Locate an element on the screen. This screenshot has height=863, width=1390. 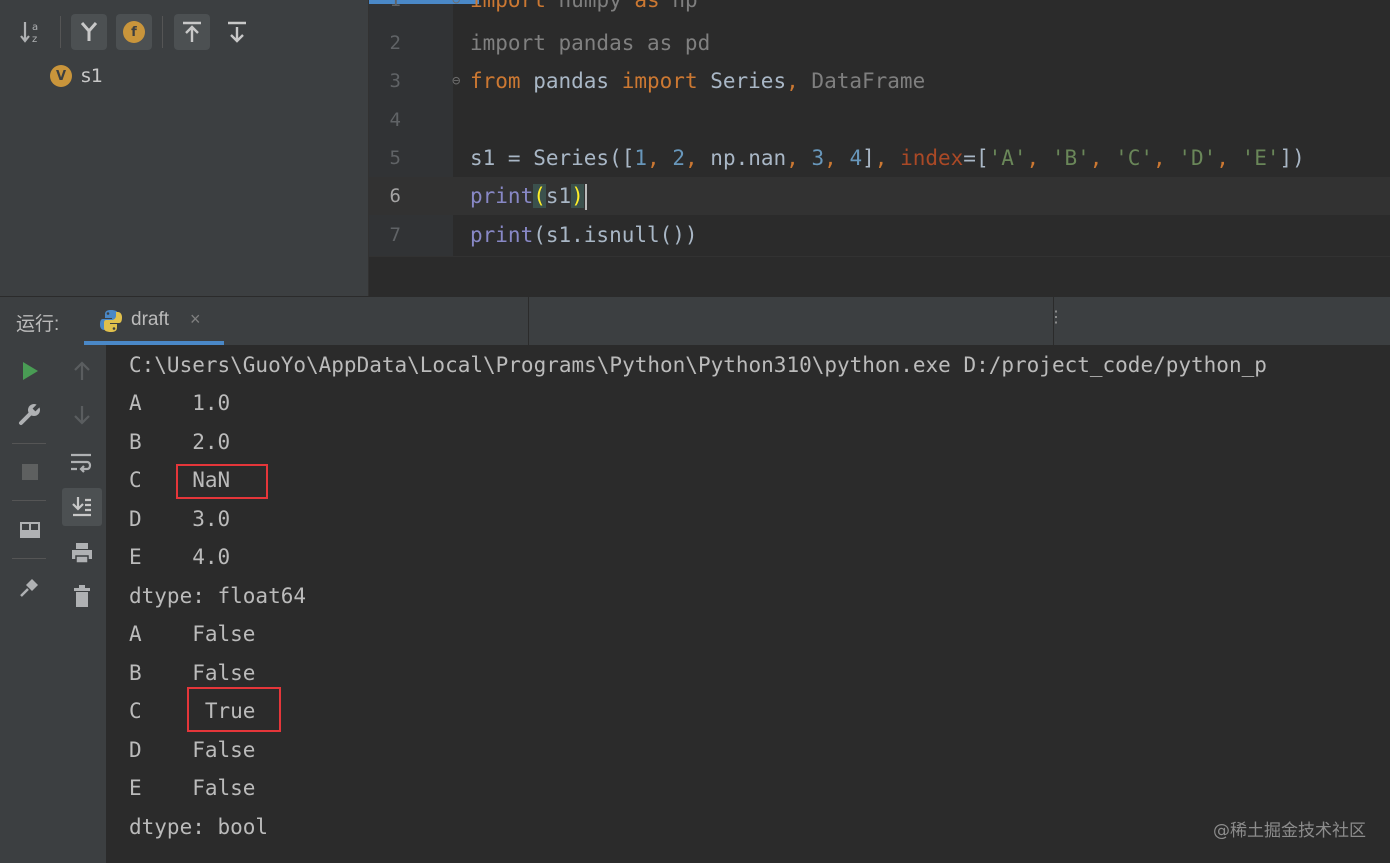
series-index: E is located at coordinates (135, 557).